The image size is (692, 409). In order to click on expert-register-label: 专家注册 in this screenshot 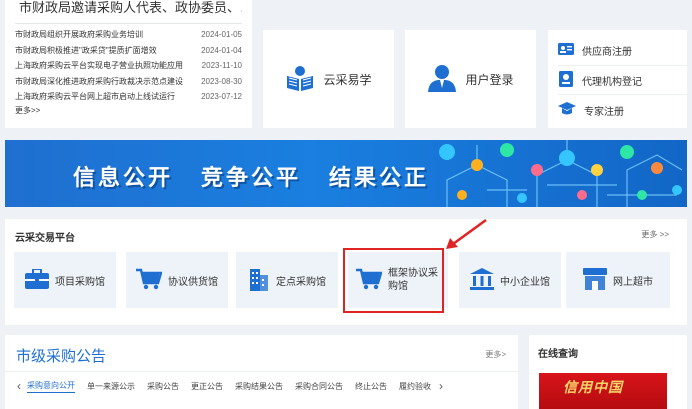, I will do `click(604, 112)`.